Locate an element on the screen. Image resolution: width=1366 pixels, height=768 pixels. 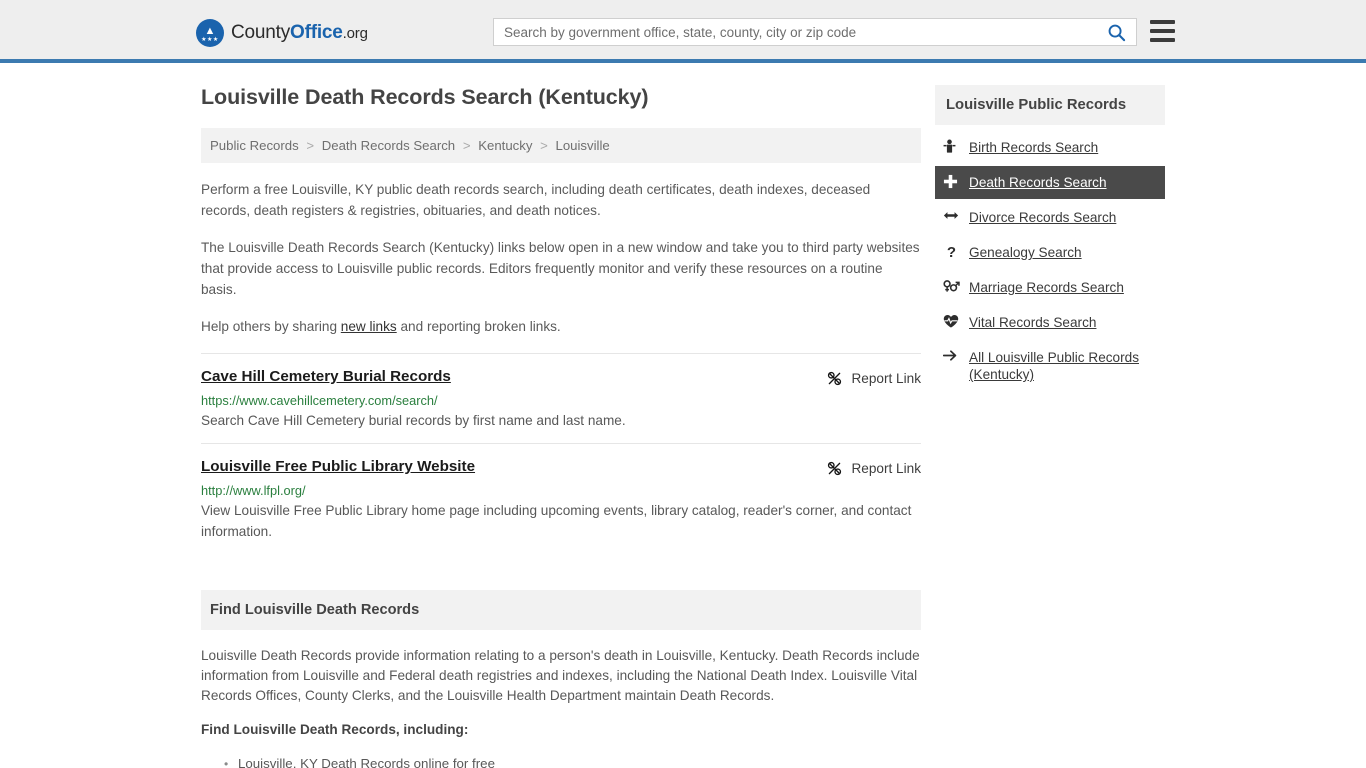
sidebar-item-divorce-records-search: Divorce Records Search is located at coordinates (1050, 217).